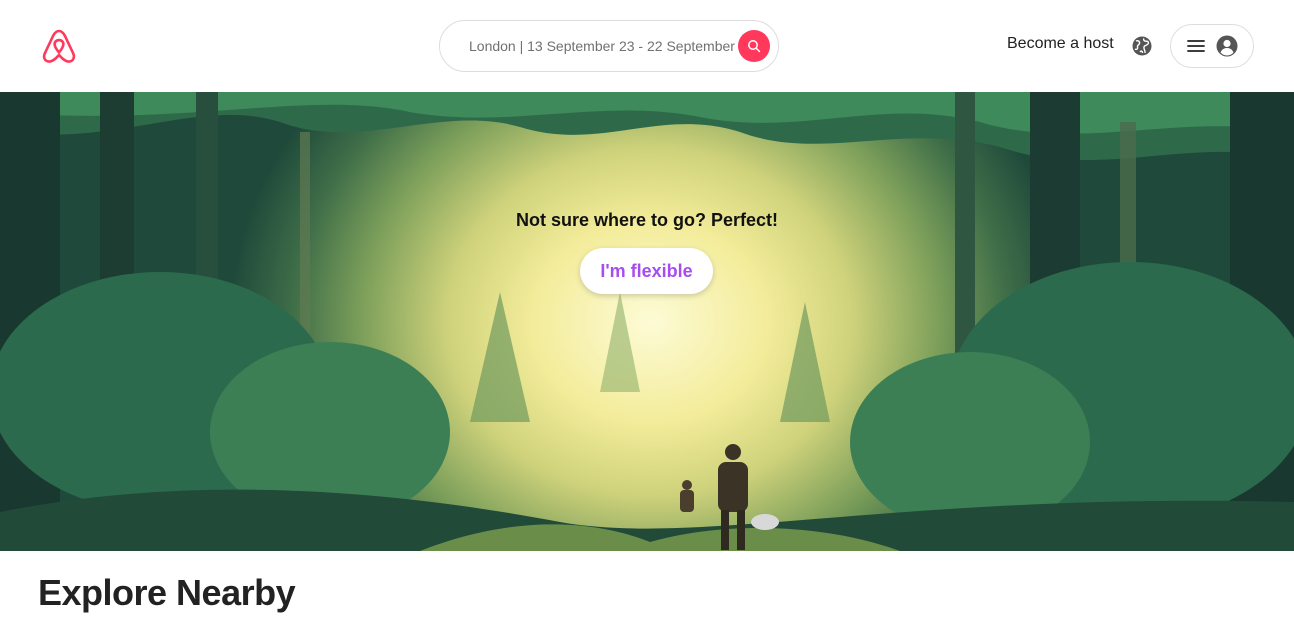  What do you see at coordinates (1060, 44) in the screenshot?
I see `become-a-host-link: Become a host` at bounding box center [1060, 44].